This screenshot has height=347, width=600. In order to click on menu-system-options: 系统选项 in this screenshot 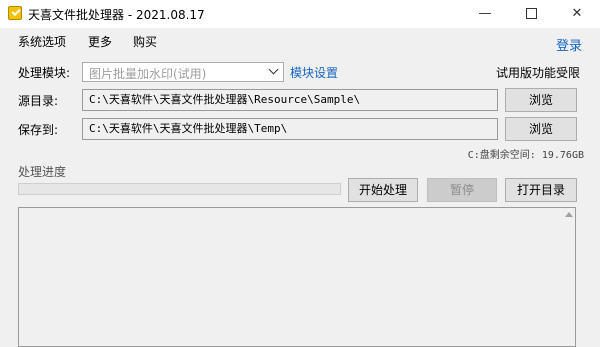, I will do `click(42, 41)`.